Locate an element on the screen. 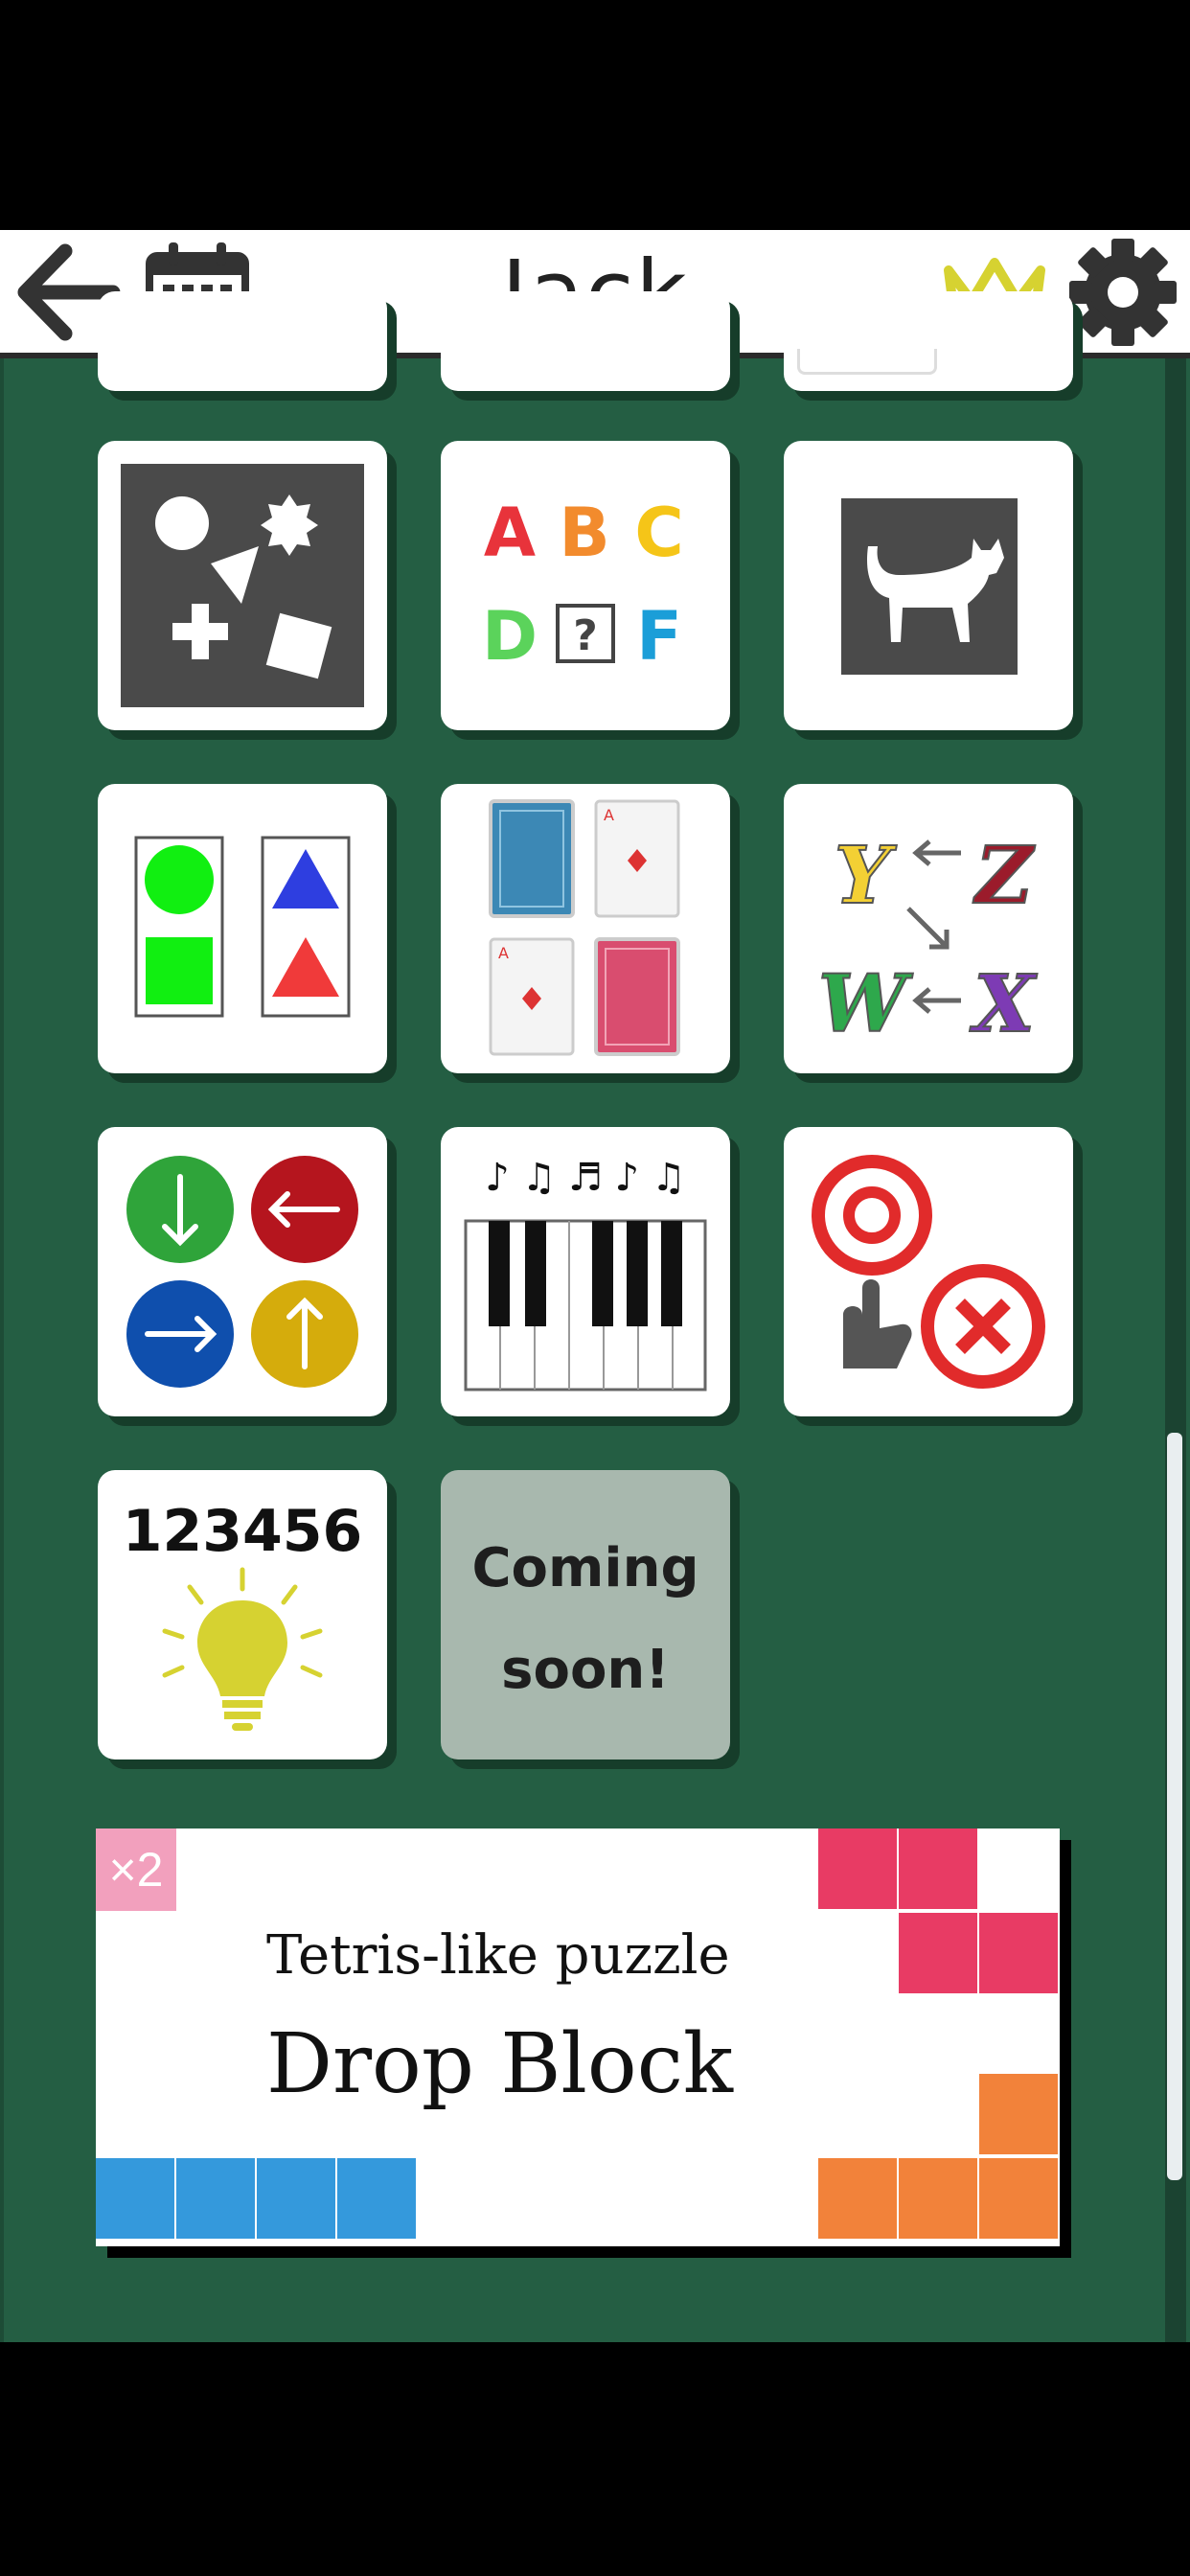 The width and height of the screenshot is (1190, 2576). multiplier-badge: ×2 is located at coordinates (136, 1869).